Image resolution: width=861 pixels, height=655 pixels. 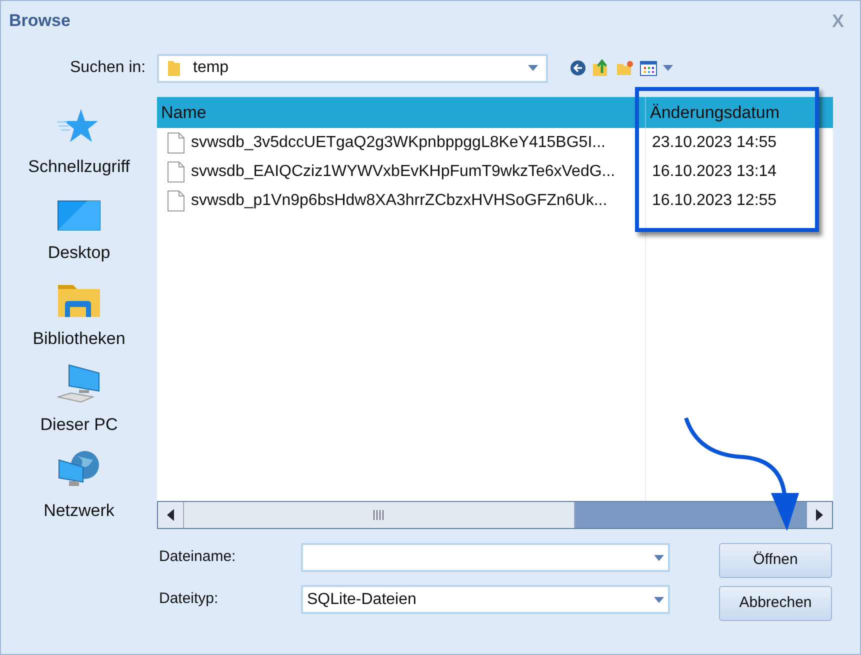 What do you see at coordinates (352, 68) in the screenshot?
I see `look-in-dropdown: temp` at bounding box center [352, 68].